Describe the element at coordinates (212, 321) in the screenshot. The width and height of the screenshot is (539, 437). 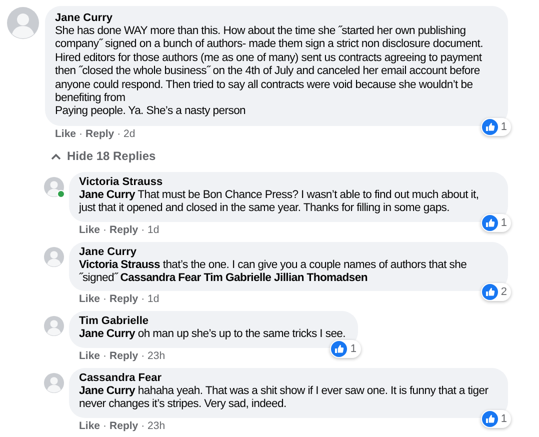
I see `author-name: Tim Gabrielle` at that location.